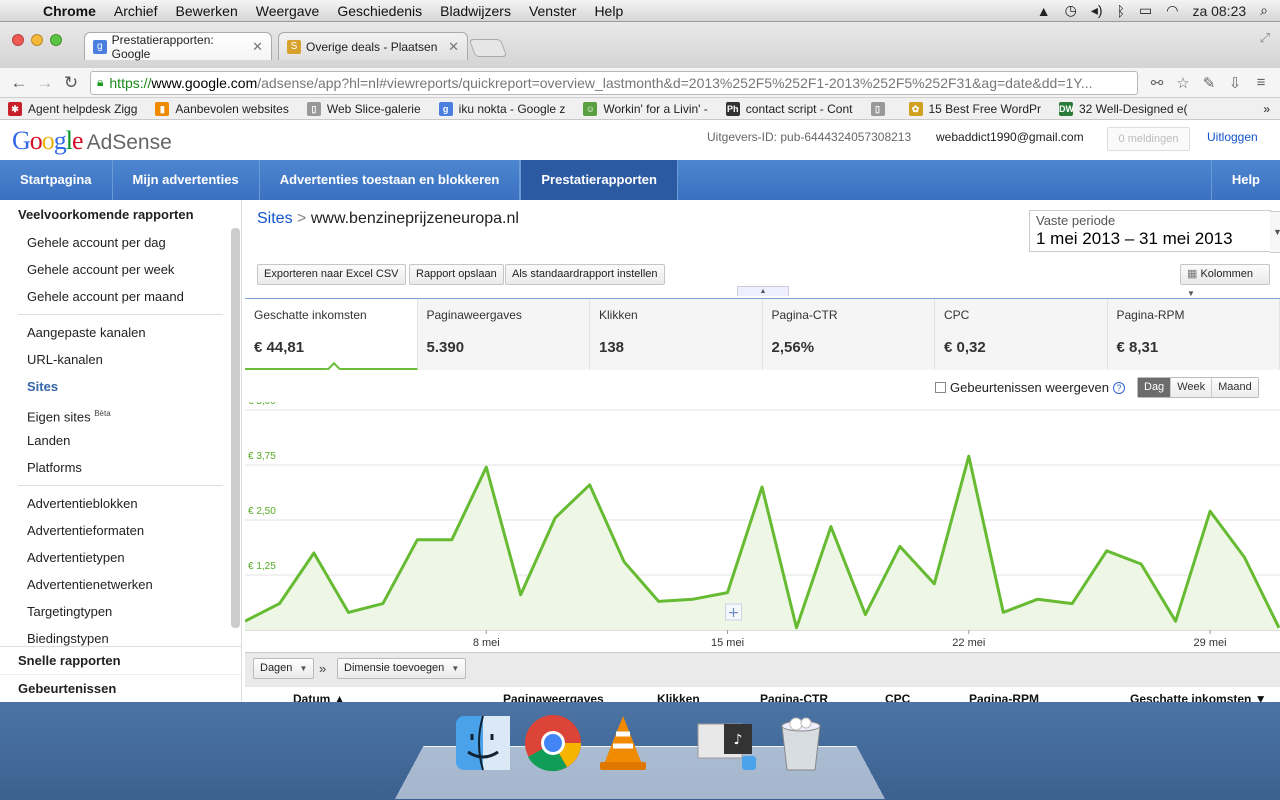 The width and height of the screenshot is (1280, 800). What do you see at coordinates (727, 743) in the screenshot?
I see `itunes-window-icon: ♪` at bounding box center [727, 743].